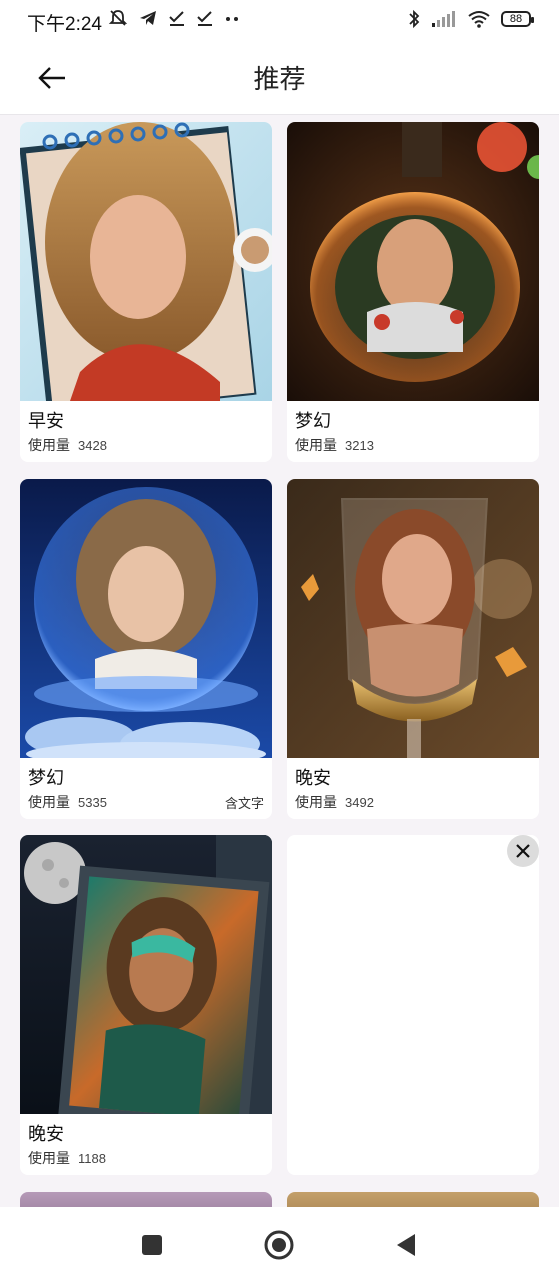 This screenshot has width=559, height=1280. What do you see at coordinates (67, 1159) in the screenshot?
I see `usage-count: 使用量 1188` at bounding box center [67, 1159].